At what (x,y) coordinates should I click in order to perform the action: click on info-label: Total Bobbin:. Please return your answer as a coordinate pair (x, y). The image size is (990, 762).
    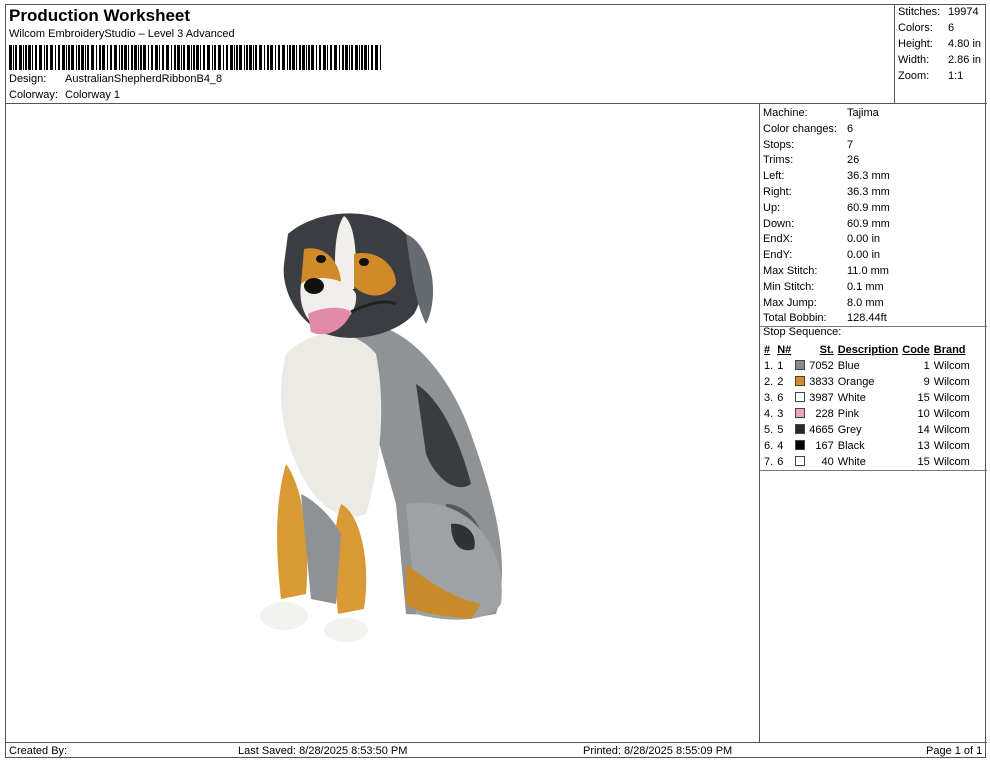
    Looking at the image, I should click on (795, 318).